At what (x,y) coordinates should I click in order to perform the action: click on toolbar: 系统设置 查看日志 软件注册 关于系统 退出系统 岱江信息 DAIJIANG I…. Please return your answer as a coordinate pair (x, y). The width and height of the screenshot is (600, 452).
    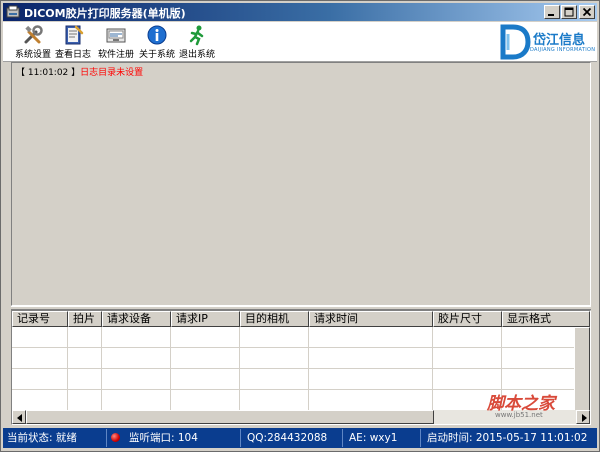
    Looking at the image, I should click on (300, 42).